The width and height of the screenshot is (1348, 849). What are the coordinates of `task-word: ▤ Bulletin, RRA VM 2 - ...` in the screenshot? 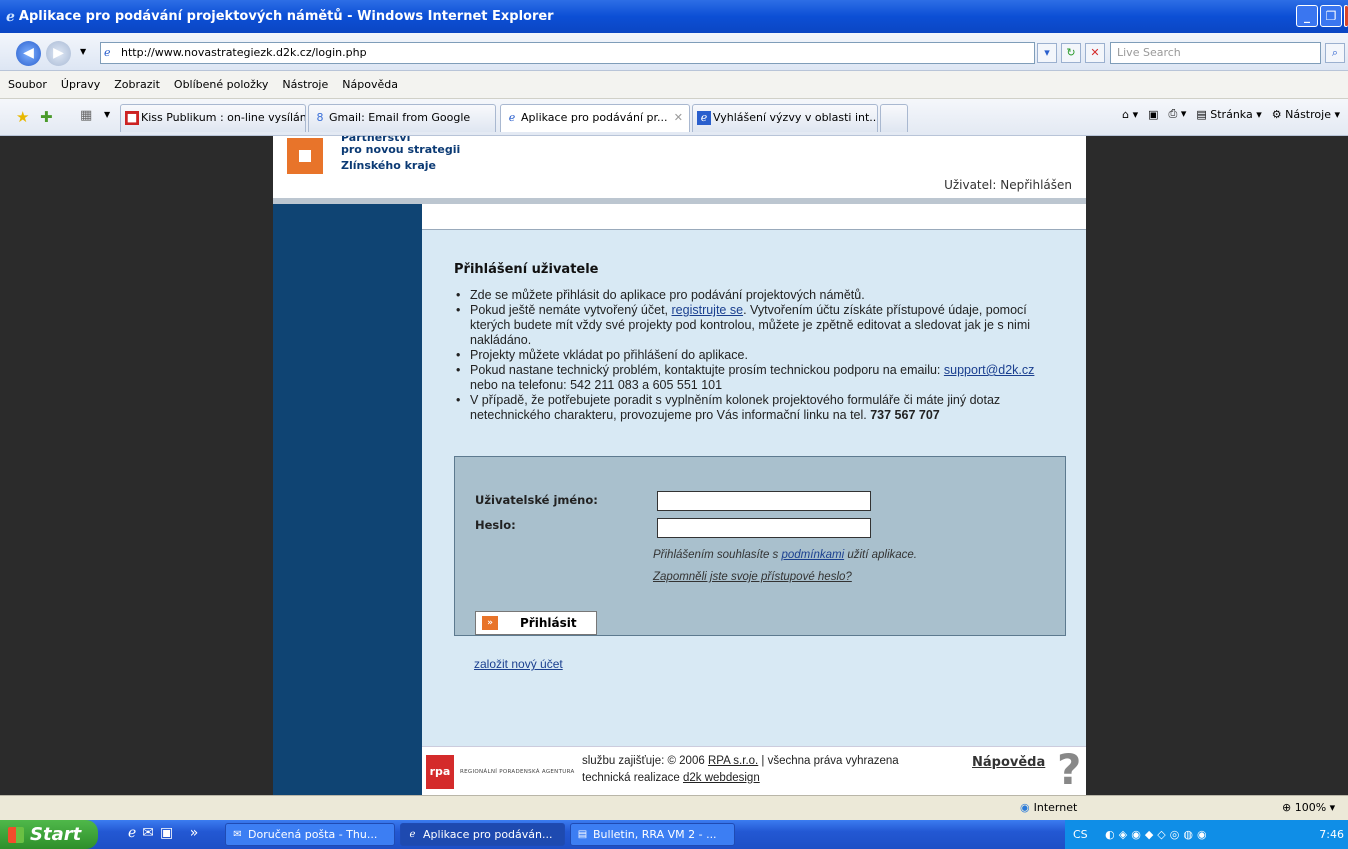 It's located at (652, 834).